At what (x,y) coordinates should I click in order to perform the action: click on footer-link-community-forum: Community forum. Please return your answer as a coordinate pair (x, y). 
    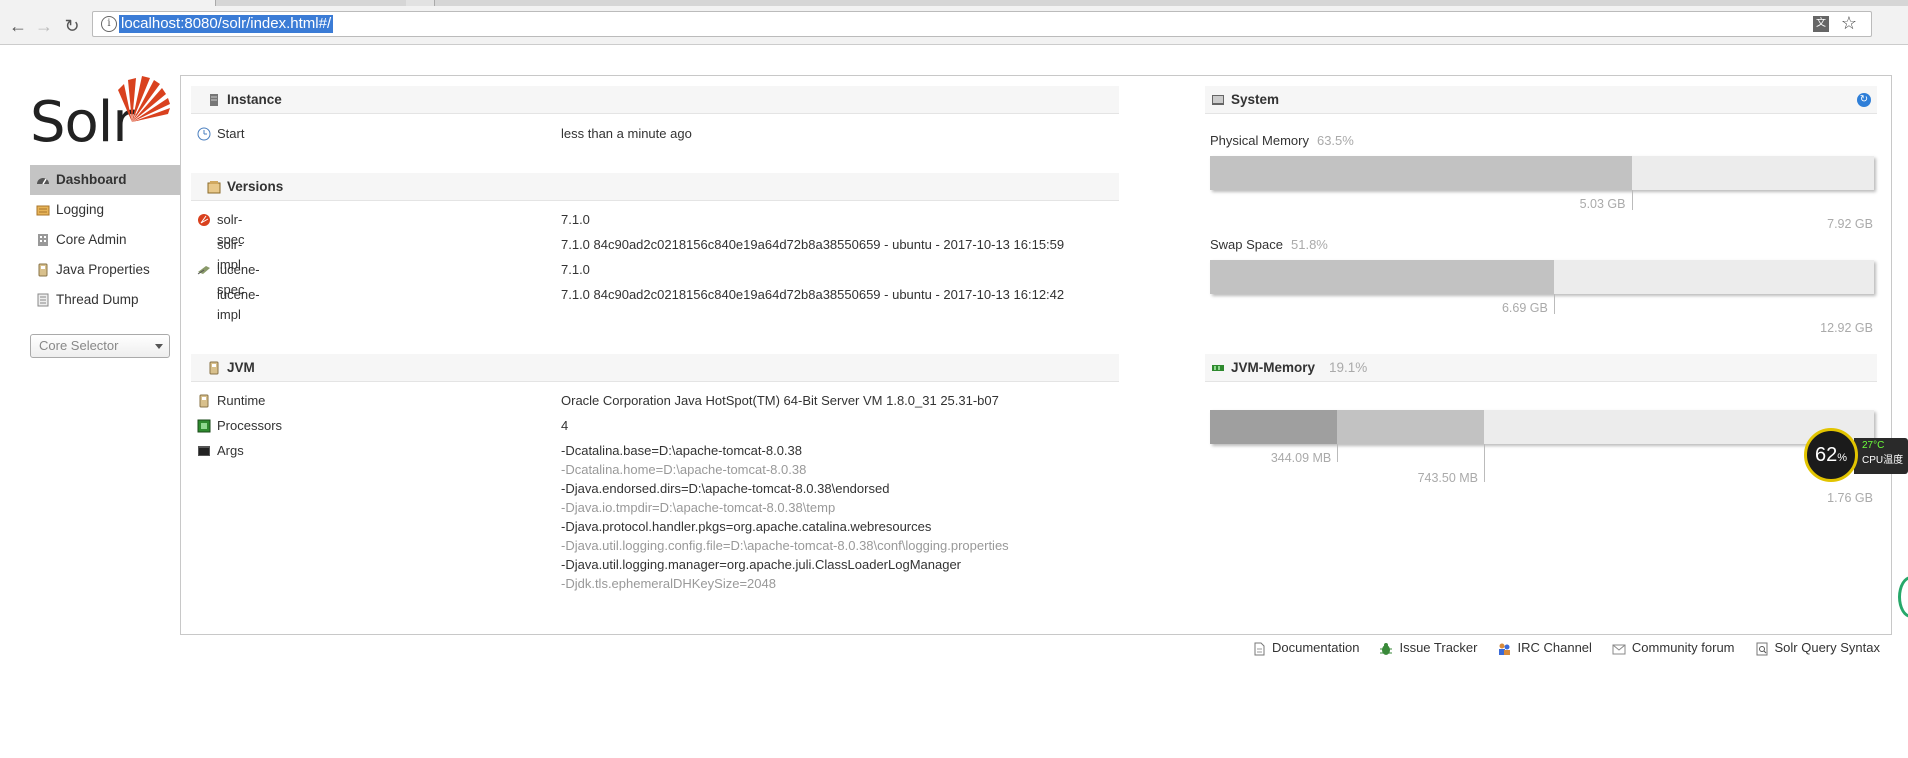
    Looking at the image, I should click on (1673, 650).